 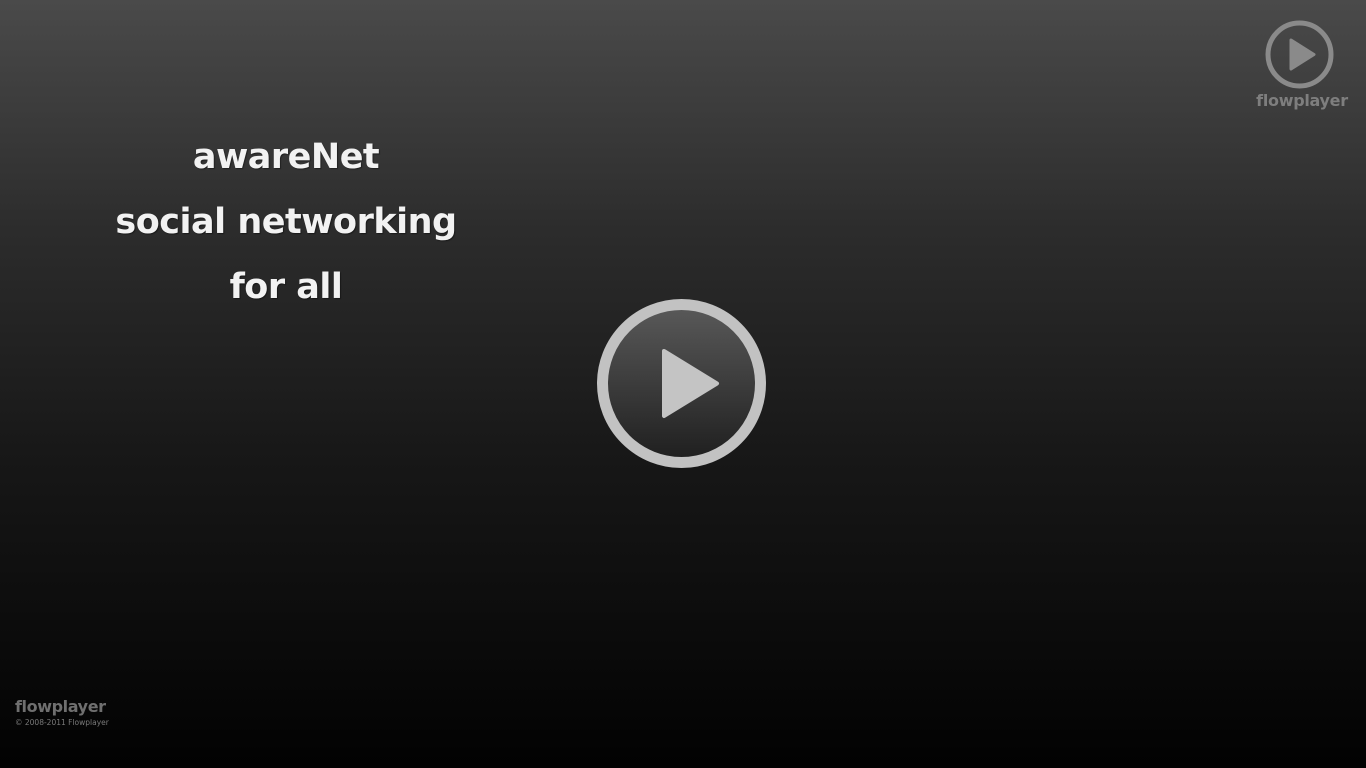 What do you see at coordinates (286, 157) in the screenshot?
I see `title-line-1: awareNet` at bounding box center [286, 157].